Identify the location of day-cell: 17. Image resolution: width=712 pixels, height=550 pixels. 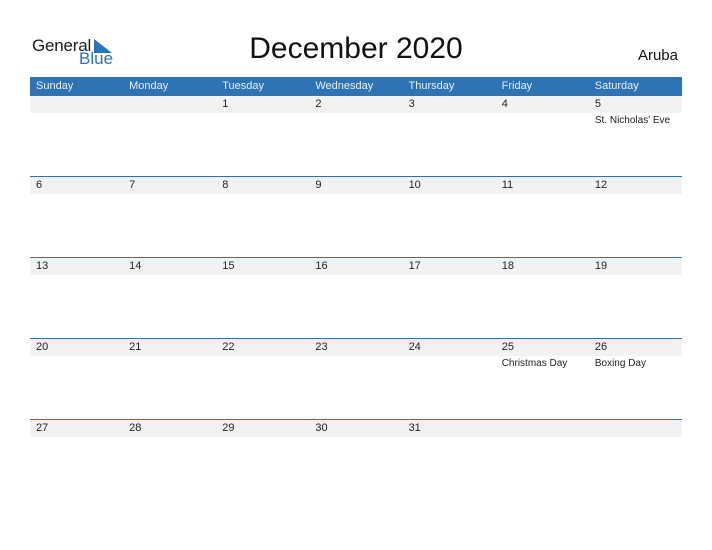
(449, 298).